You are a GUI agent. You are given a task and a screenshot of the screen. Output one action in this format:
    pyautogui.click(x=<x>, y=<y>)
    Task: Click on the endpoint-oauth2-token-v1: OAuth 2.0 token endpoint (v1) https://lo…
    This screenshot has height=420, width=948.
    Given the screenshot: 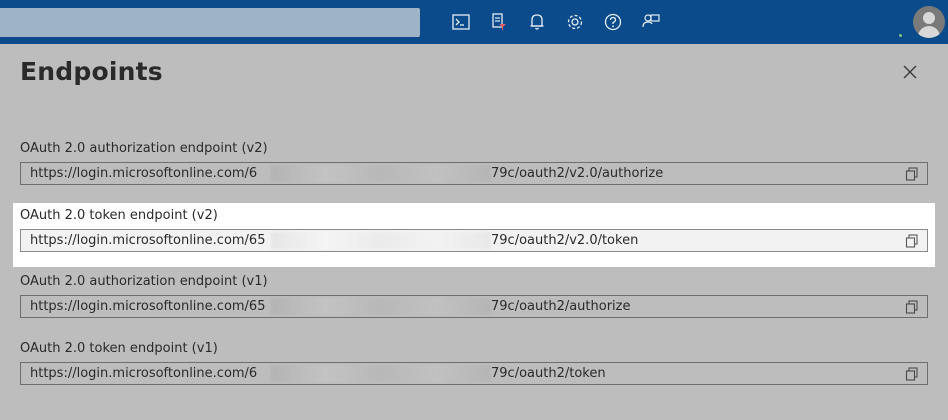 What is the action you would take?
    pyautogui.click(x=474, y=362)
    